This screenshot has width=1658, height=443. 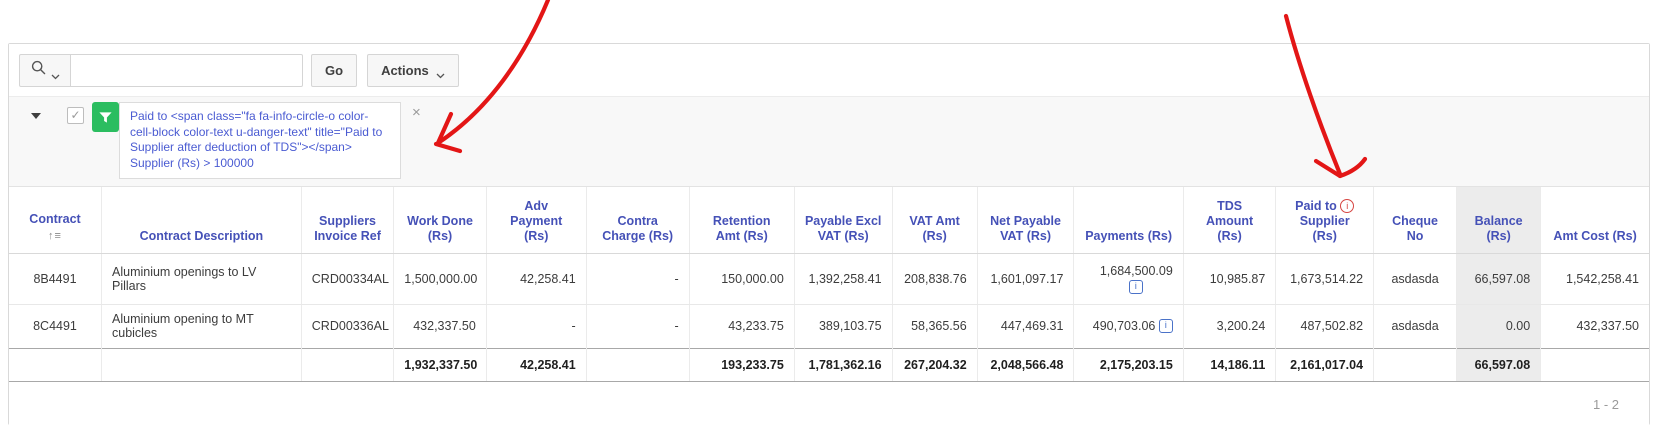 What do you see at coordinates (348, 326) in the screenshot?
I see `cell-suppliers-invoice-ref: CRD00336AL` at bounding box center [348, 326].